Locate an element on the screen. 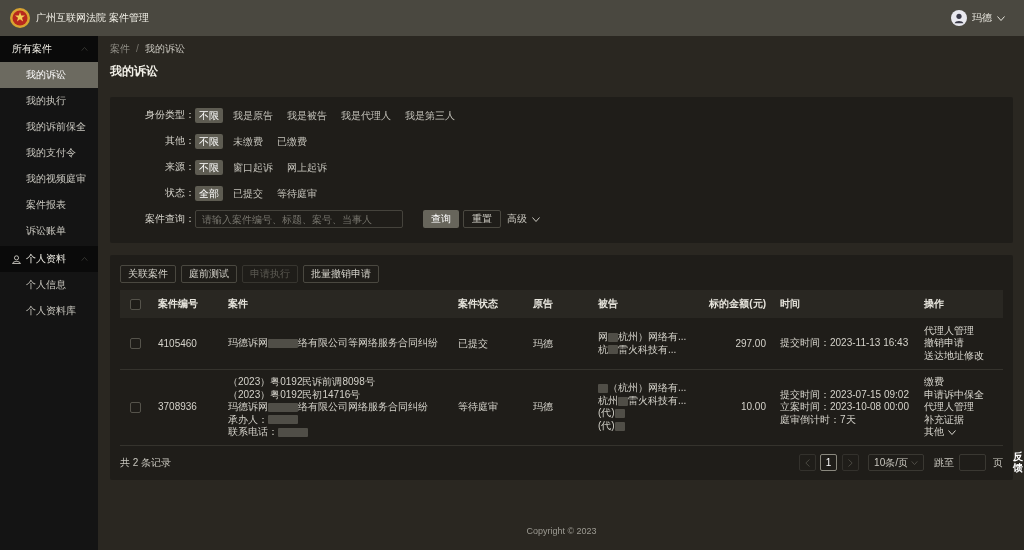 The height and width of the screenshot is (550, 1024). filter-option: 我是第三人 is located at coordinates (430, 115).